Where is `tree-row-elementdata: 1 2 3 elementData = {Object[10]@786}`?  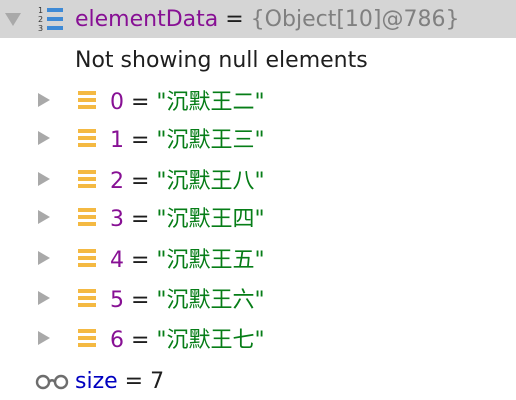
tree-row-elementdata: 1 2 3 elementData = {Object[10]@786} is located at coordinates (258, 19).